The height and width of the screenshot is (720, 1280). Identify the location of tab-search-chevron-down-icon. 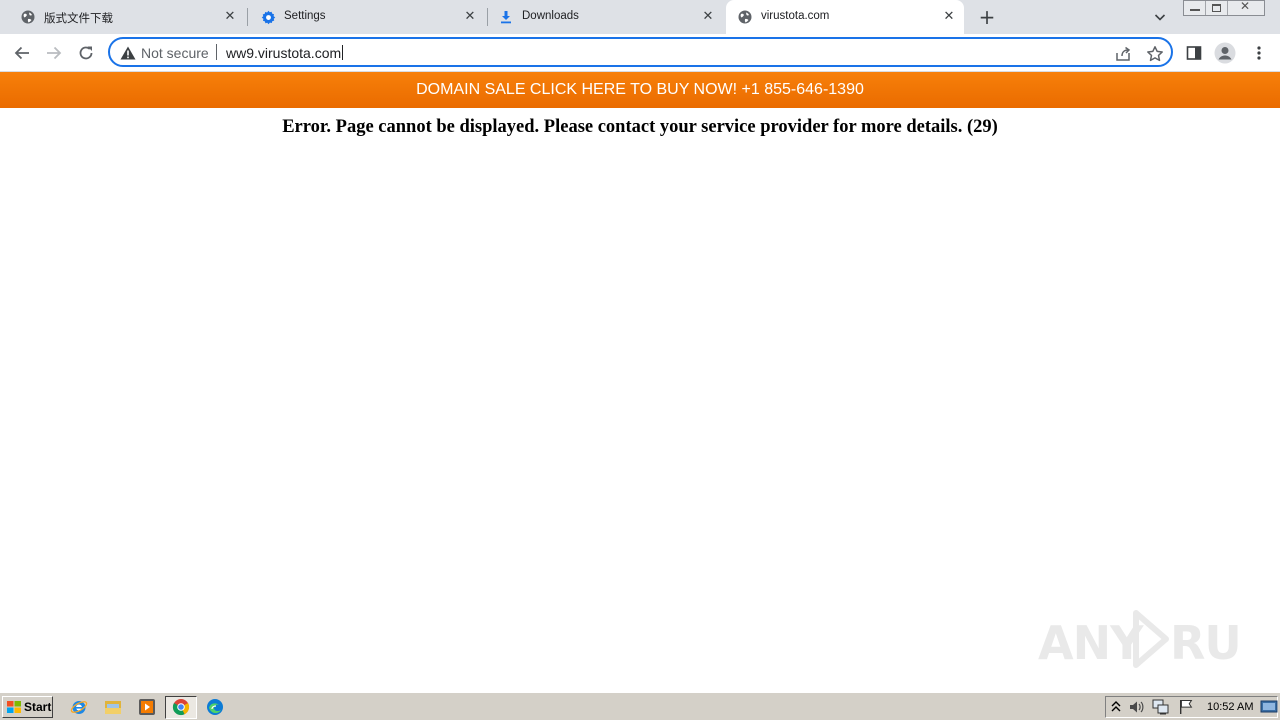
(1160, 17).